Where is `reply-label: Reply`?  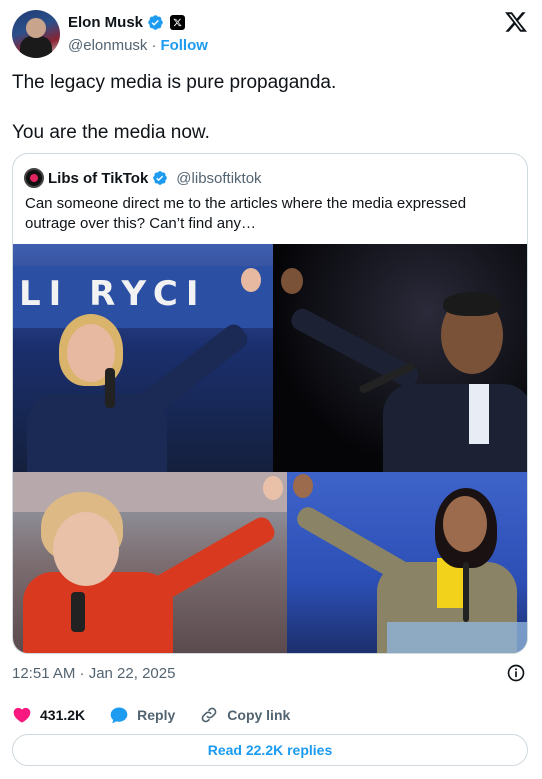 reply-label: Reply is located at coordinates (156, 715).